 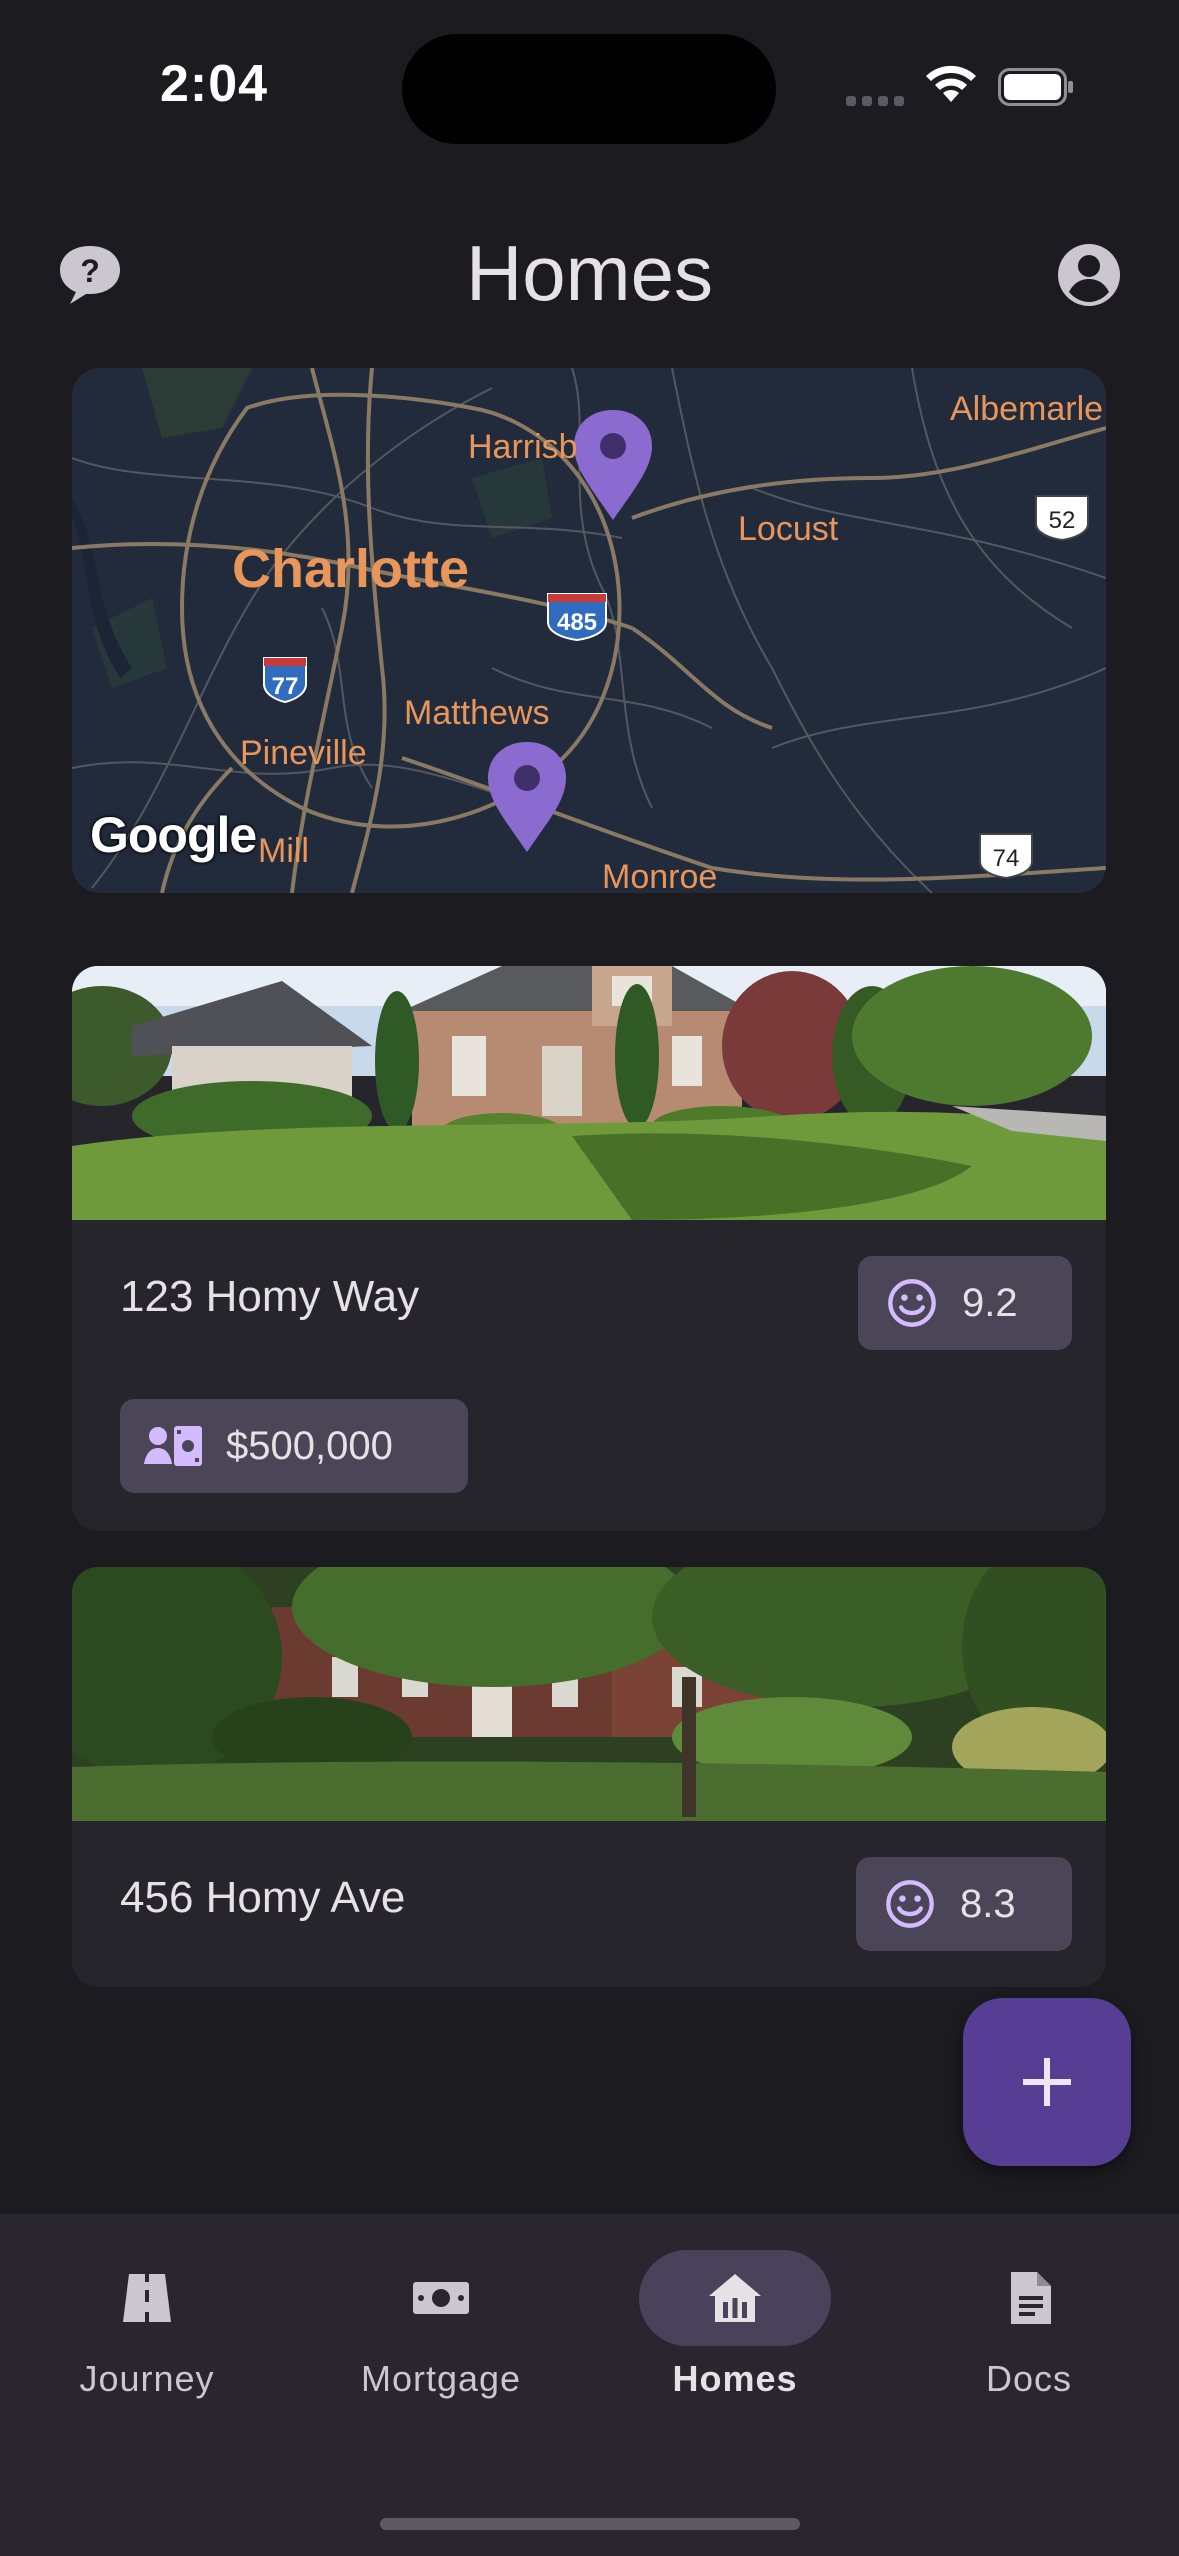 What do you see at coordinates (477, 713) in the screenshot?
I see `map-label-matthews: Matthews` at bounding box center [477, 713].